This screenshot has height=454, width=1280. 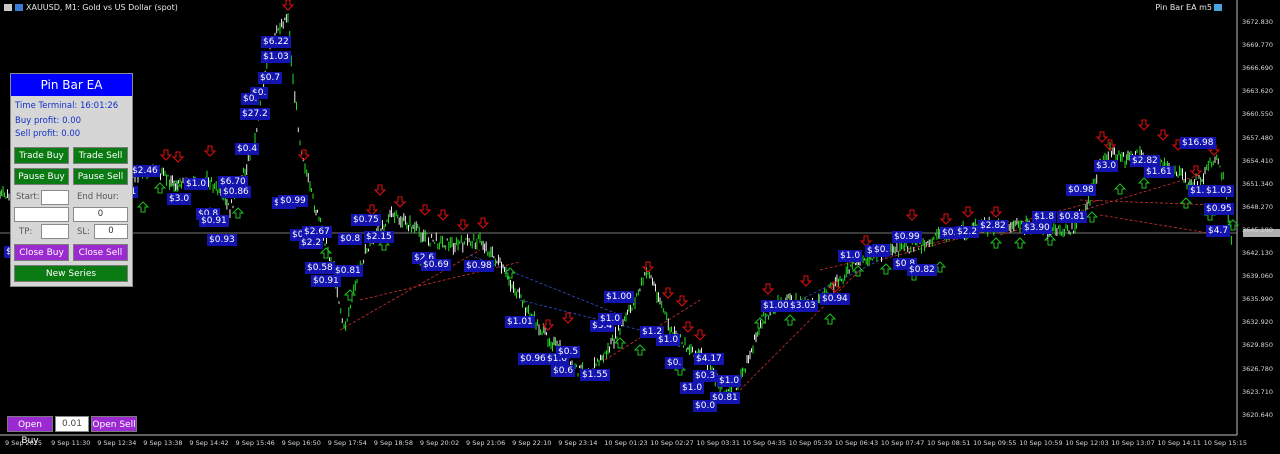 I want to click on profit-tag: $3.03, so click(x=803, y=306).